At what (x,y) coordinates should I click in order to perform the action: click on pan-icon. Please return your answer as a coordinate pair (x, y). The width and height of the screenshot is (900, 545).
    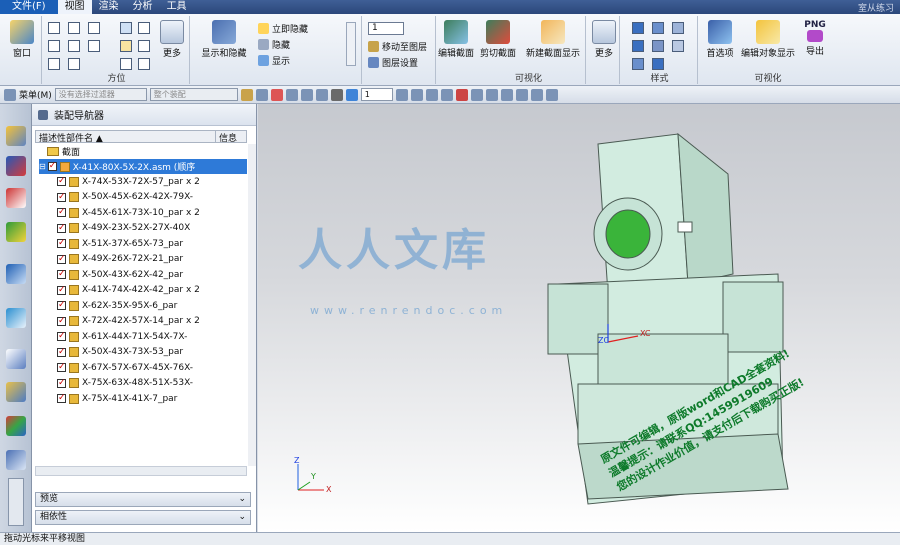
    Looking at the image, I should click on (144, 28).